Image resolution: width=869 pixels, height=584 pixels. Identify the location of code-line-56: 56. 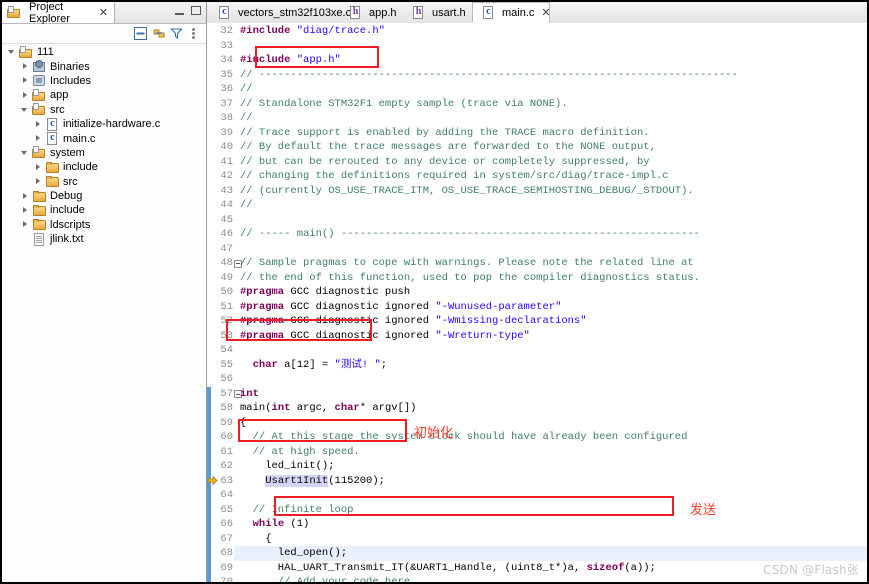
(537, 379).